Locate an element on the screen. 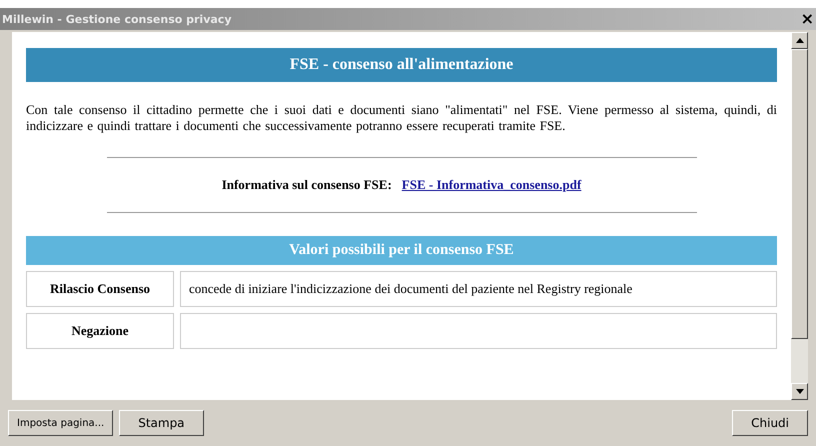  window-title: Millewin - Gestione consenso privacy is located at coordinates (116, 19).